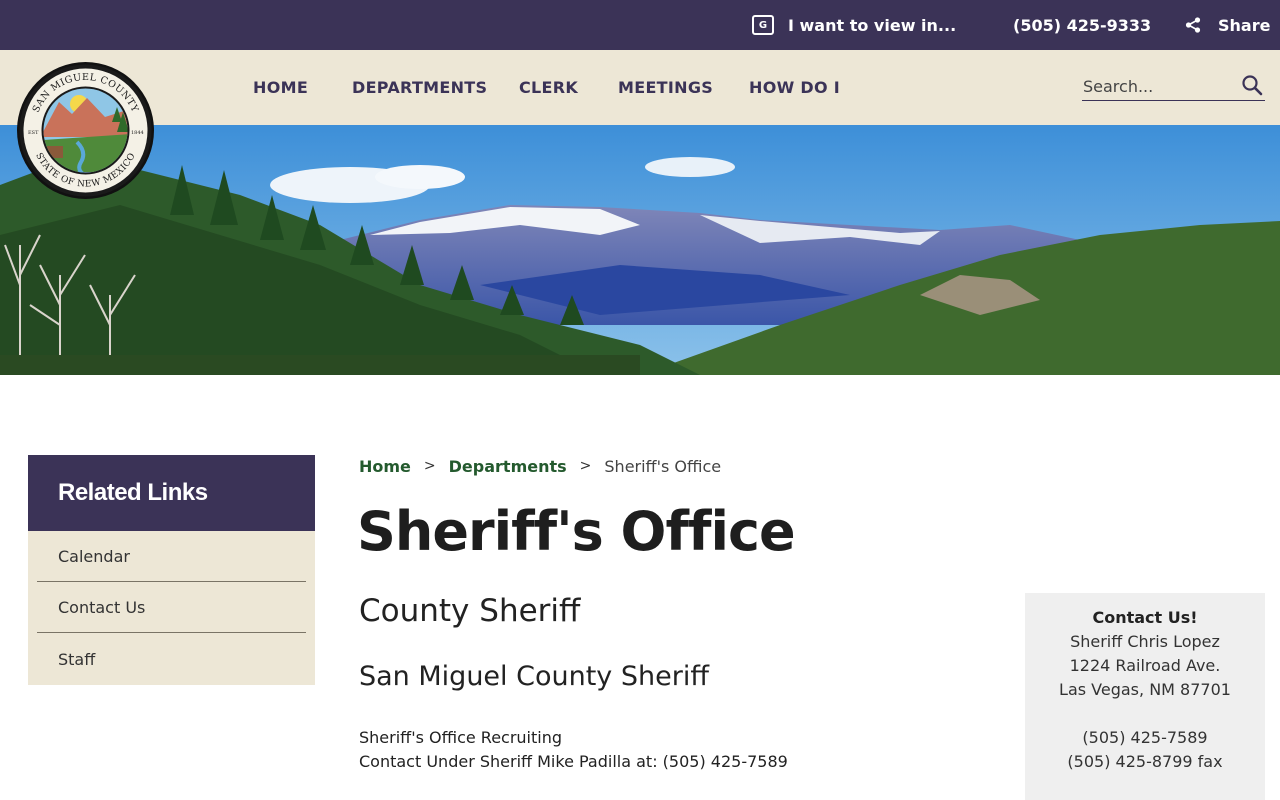 The height and width of the screenshot is (800, 1280). Describe the element at coordinates (1145, 665) in the screenshot. I see `contact-address-line1: 1224 Railroad Ave.` at that location.